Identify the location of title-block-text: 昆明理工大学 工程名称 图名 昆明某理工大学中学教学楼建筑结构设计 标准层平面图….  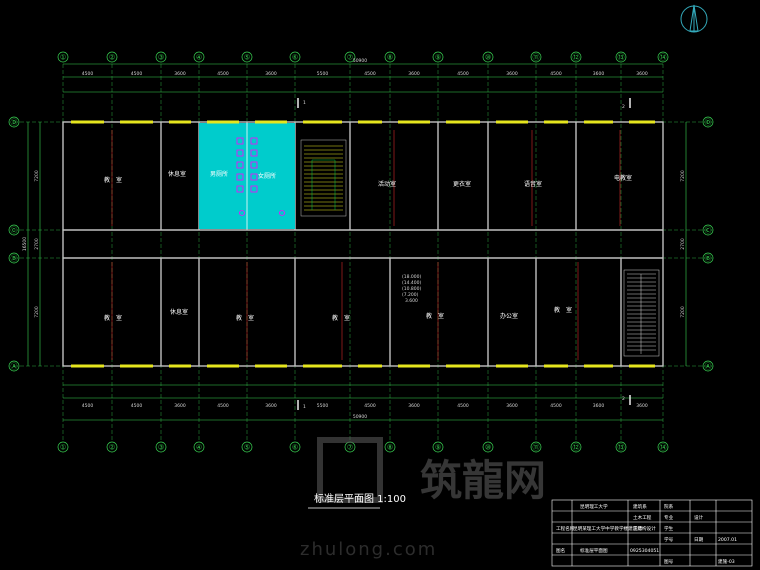
(646, 534).